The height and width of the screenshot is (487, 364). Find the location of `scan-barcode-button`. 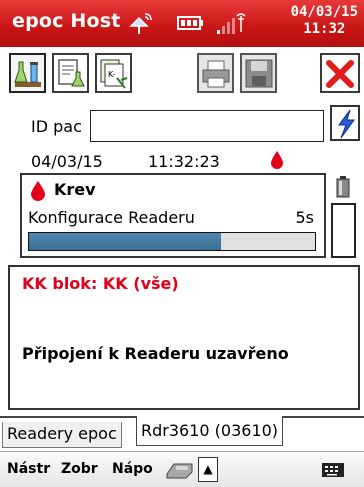

scan-barcode-button is located at coordinates (345, 123).